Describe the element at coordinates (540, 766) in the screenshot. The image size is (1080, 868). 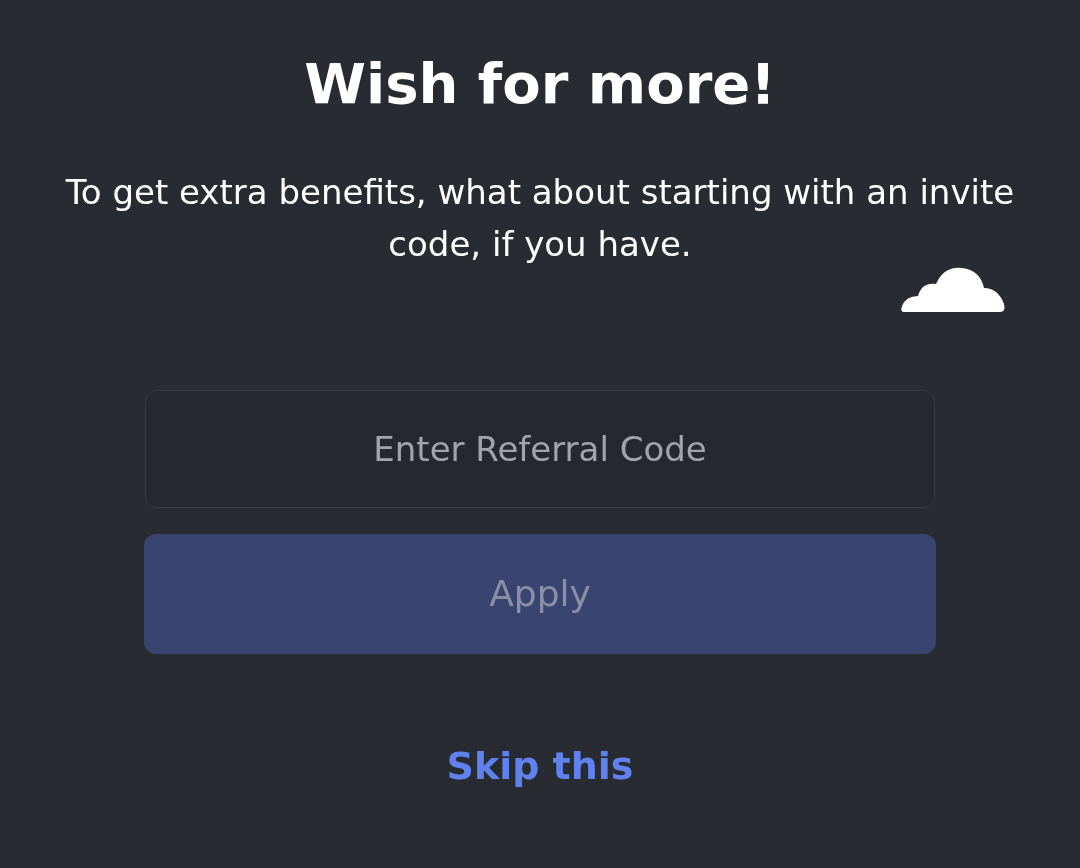
I see `skip-link: Skip this` at that location.